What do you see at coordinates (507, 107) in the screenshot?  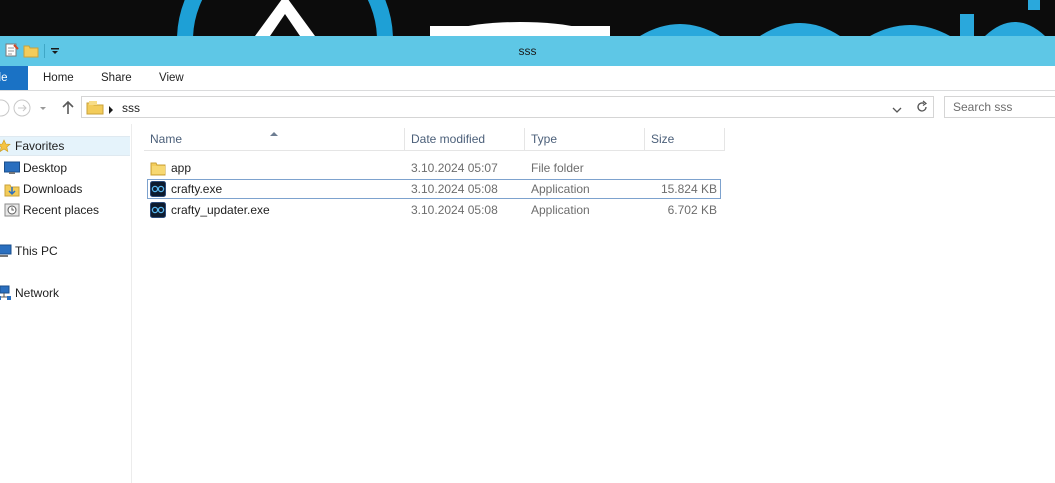 I see `address-bar: sss` at bounding box center [507, 107].